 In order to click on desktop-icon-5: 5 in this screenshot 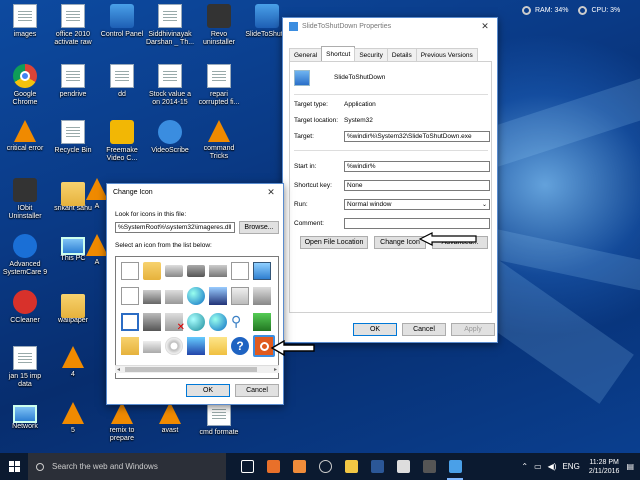, I will do `click(73, 426)`.